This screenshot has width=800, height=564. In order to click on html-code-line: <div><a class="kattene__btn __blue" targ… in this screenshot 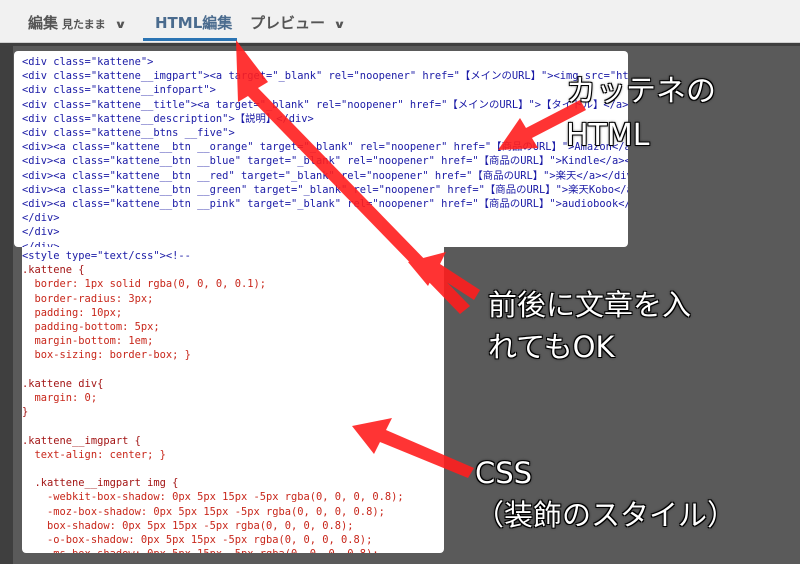, I will do `click(325, 161)`.